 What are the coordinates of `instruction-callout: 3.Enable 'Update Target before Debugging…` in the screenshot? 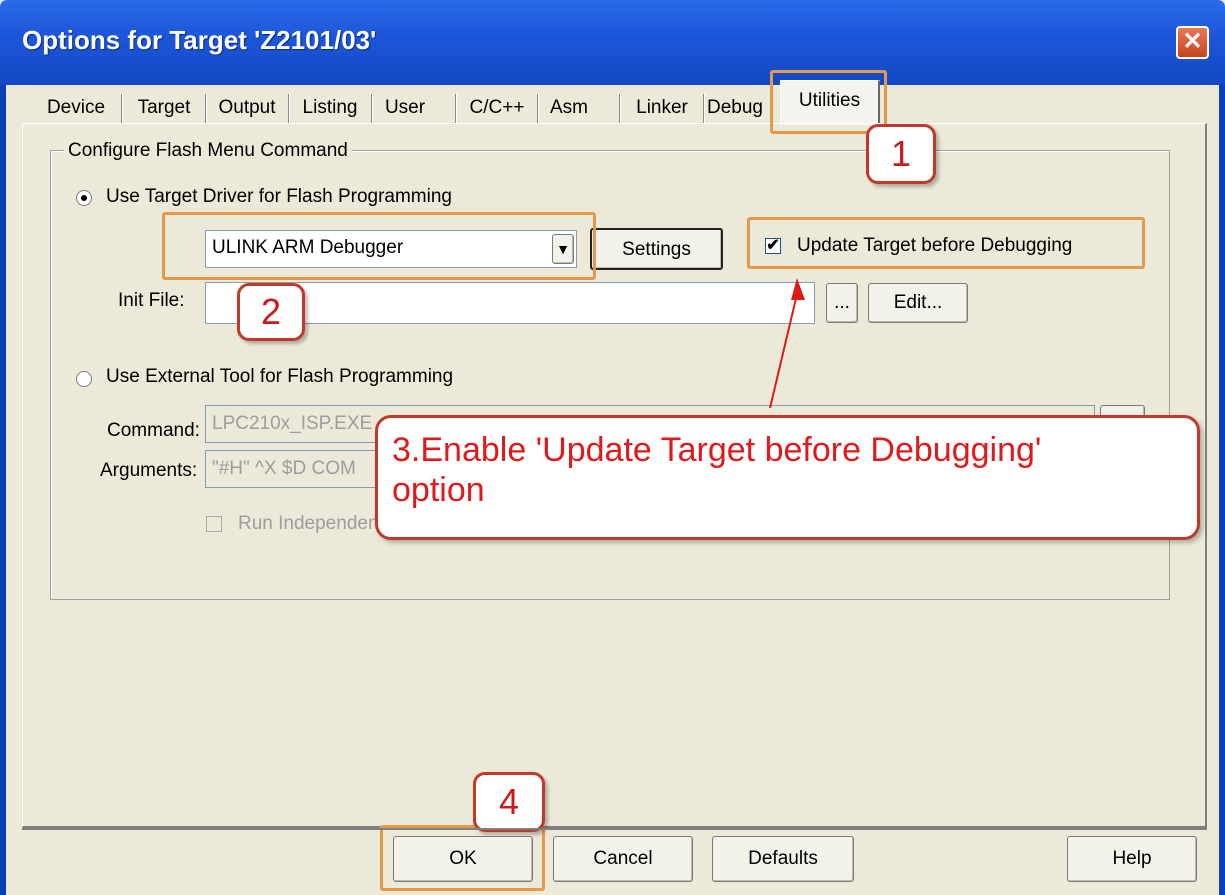 It's located at (787, 477).